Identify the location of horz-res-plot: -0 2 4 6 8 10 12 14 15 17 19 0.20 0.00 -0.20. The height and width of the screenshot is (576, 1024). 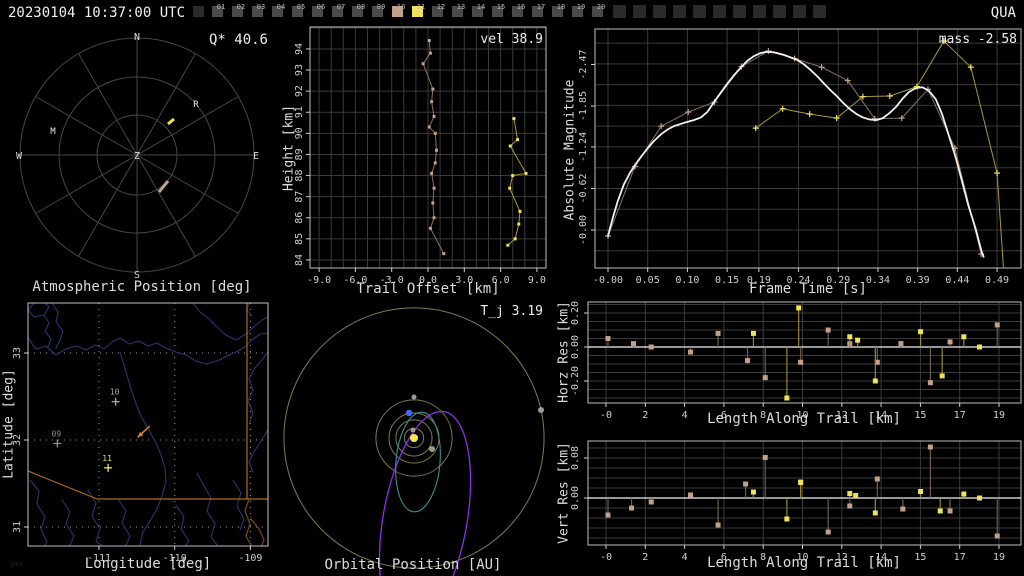
(796, 361).